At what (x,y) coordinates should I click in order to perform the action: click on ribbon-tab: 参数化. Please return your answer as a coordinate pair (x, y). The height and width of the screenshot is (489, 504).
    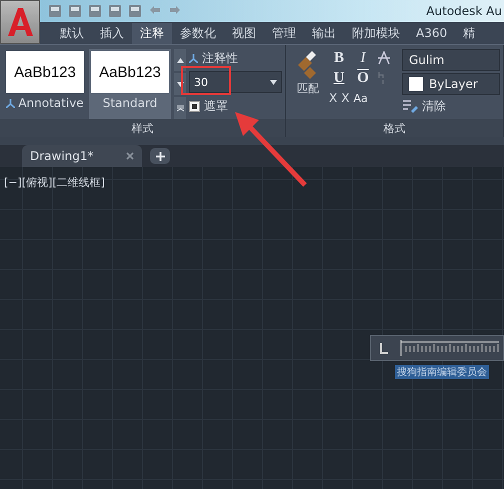
    Looking at the image, I should click on (198, 33).